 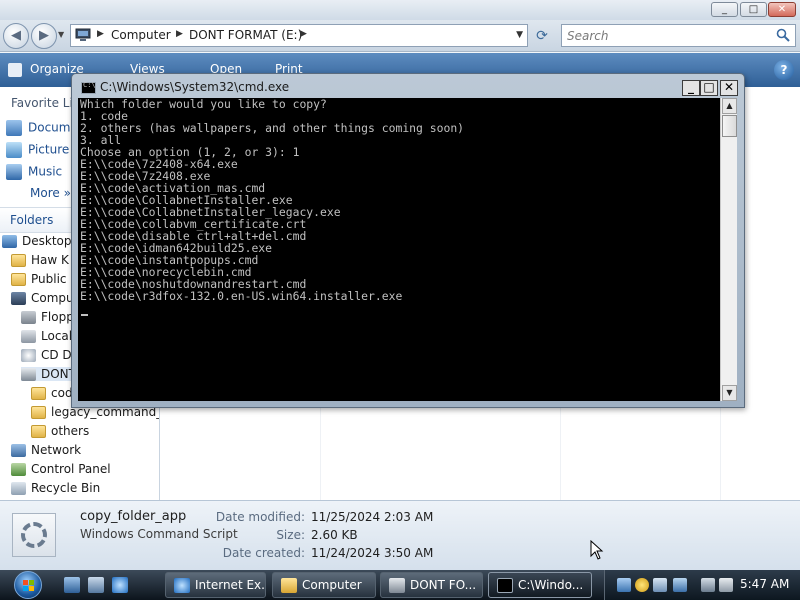 What do you see at coordinates (28, 336) in the screenshot?
I see `hard-drive-icon` at bounding box center [28, 336].